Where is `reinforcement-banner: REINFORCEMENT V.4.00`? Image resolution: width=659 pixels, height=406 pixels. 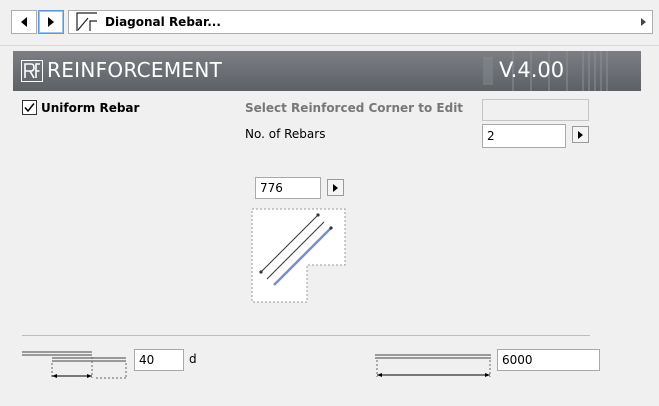 reinforcement-banner: REINFORCEMENT V.4.00 is located at coordinates (327, 71).